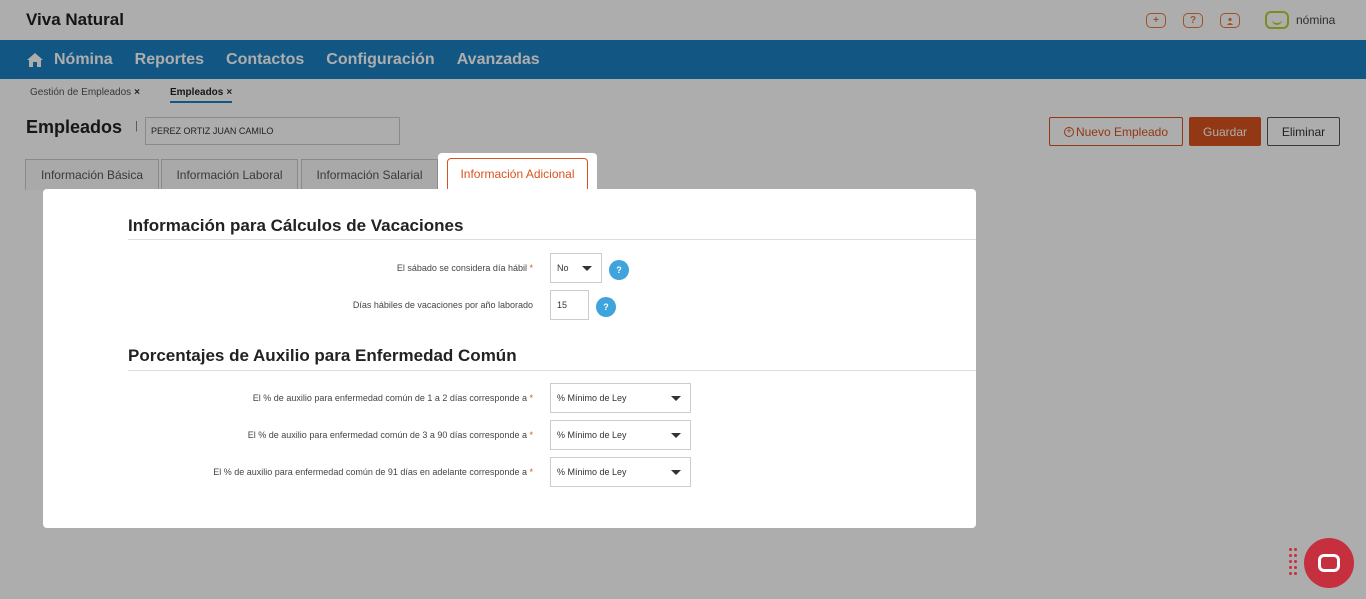  What do you see at coordinates (1293, 562) in the screenshot?
I see `chat-drag-handle` at bounding box center [1293, 562].